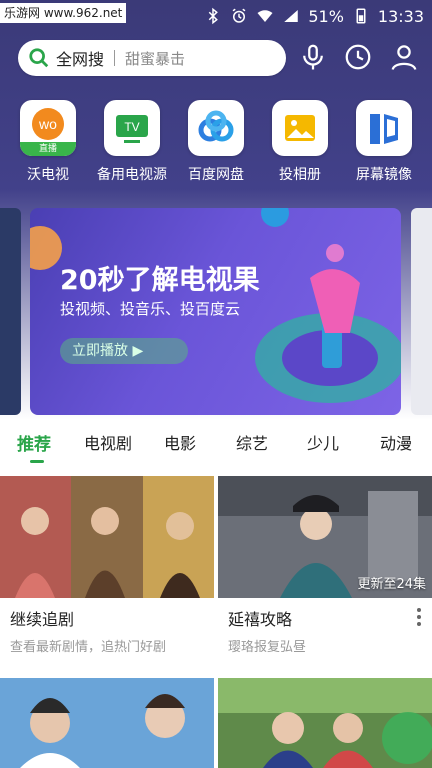 The height and width of the screenshot is (768, 432). What do you see at coordinates (384, 128) in the screenshot?
I see `screen-mirror-icon` at bounding box center [384, 128].